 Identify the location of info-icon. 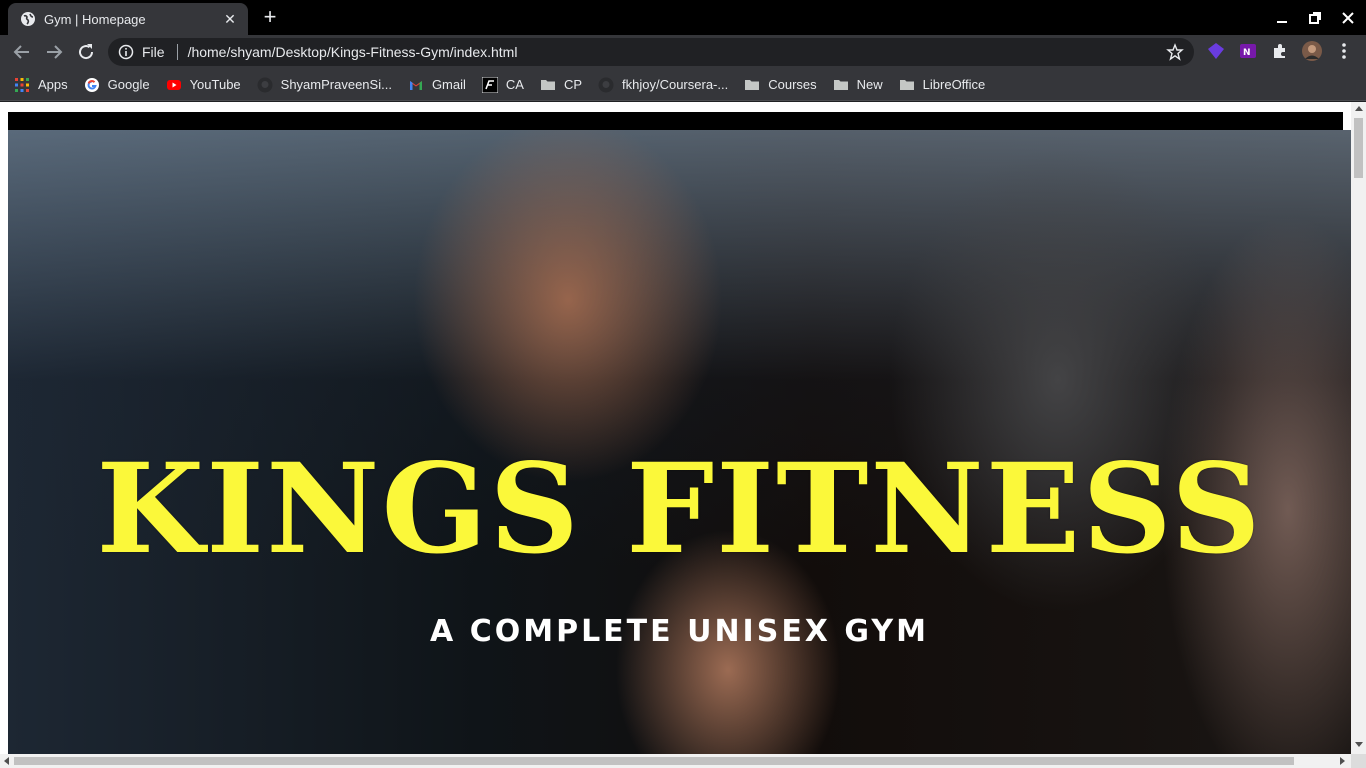
(126, 52).